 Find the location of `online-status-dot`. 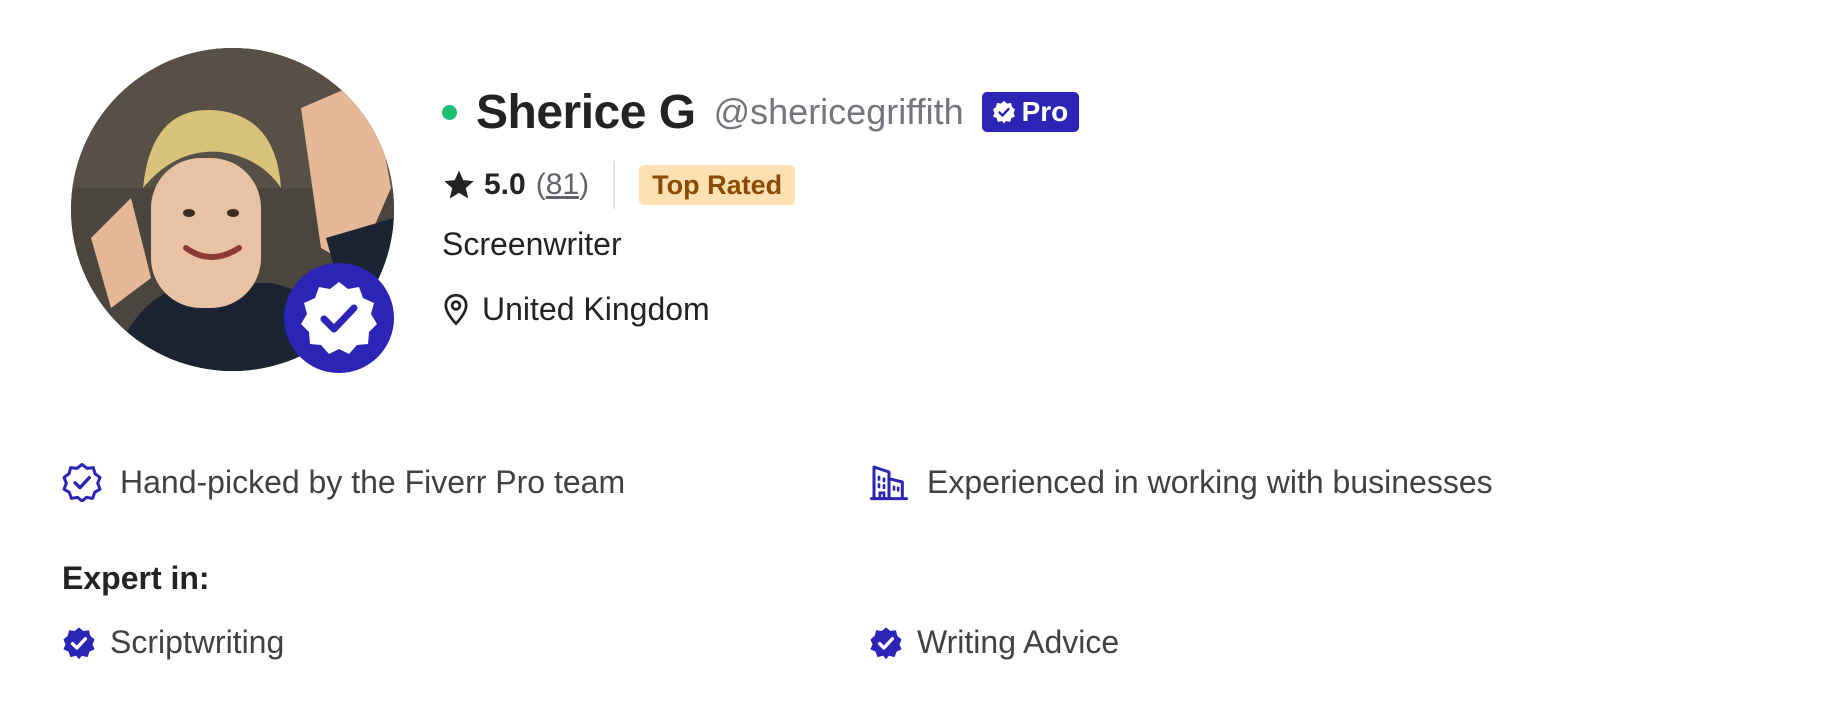

online-status-dot is located at coordinates (449, 112).